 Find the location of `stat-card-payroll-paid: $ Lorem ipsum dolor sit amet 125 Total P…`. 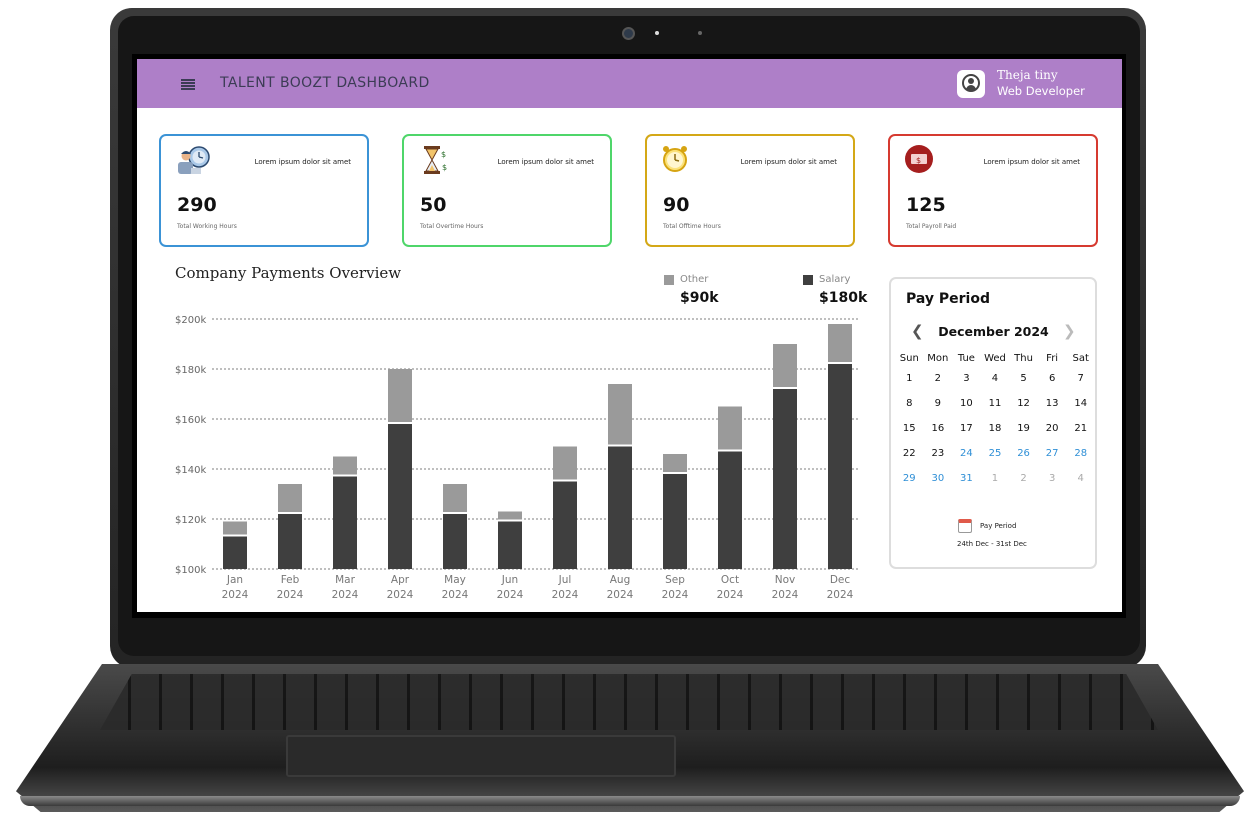

stat-card-payroll-paid: $ Lorem ipsum dolor sit amet 125 Total P… is located at coordinates (993, 190).